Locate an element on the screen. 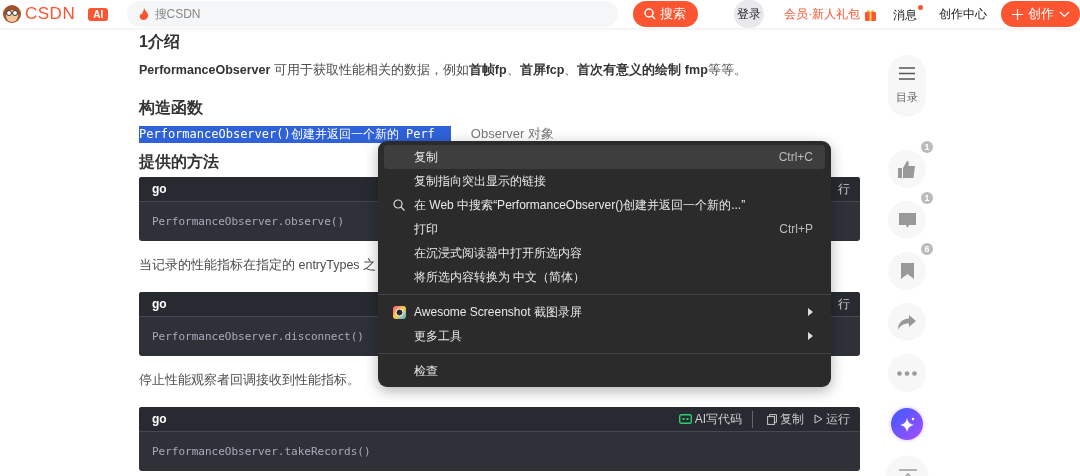 Image resolution: width=1080 pixels, height=476 pixels. shortcut-label: Ctrl+P is located at coordinates (796, 229).